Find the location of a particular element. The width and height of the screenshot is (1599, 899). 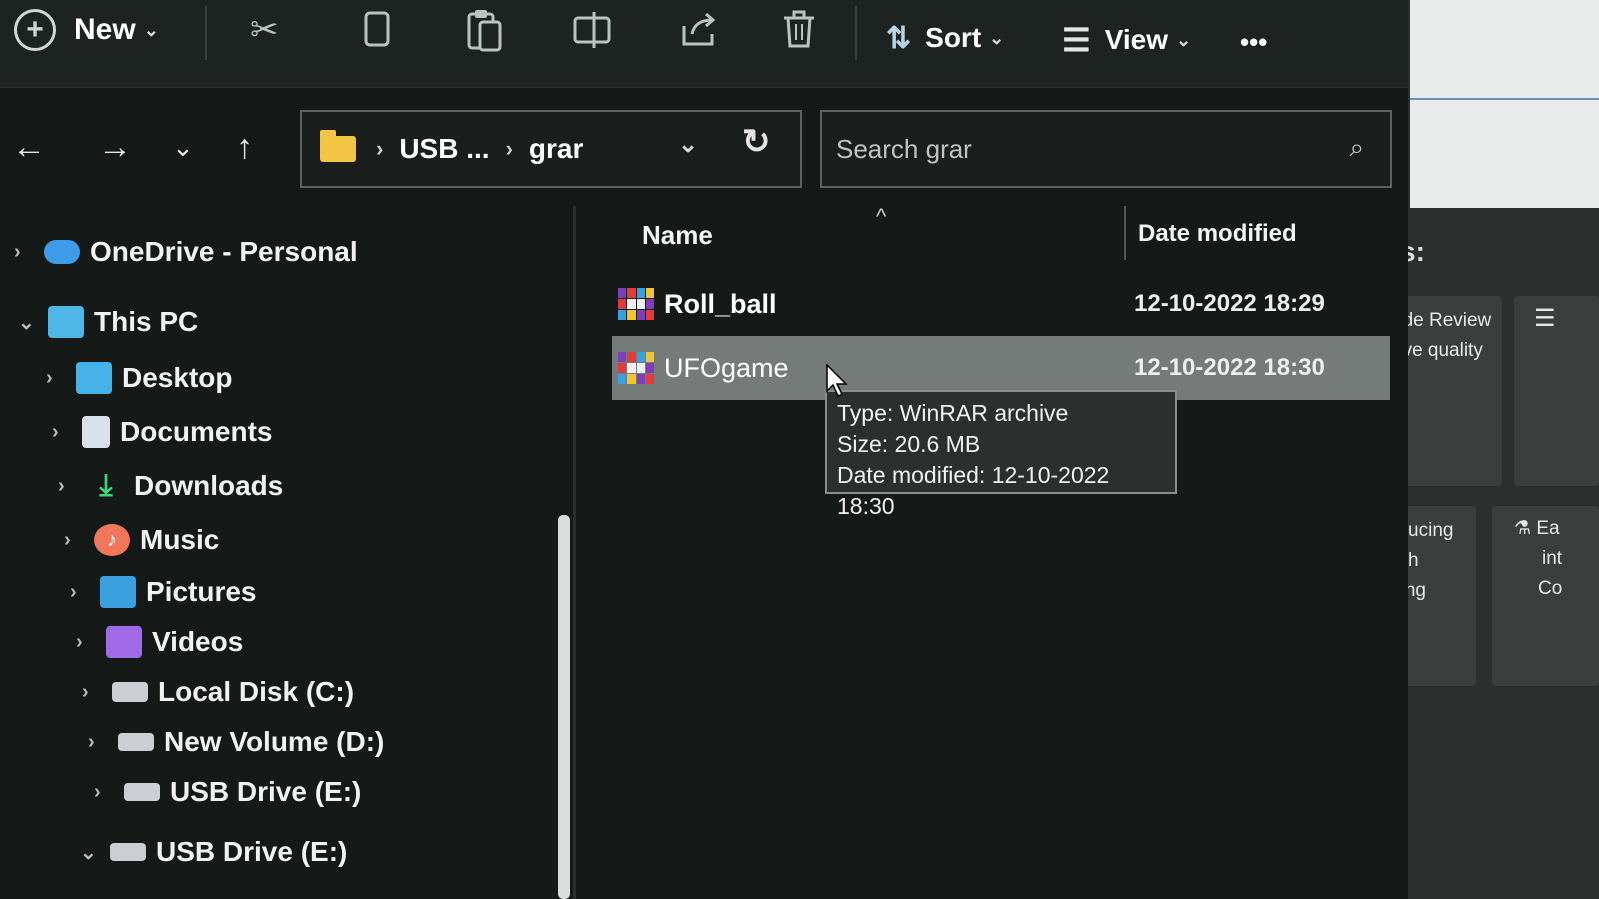

search-icon: ⌕ is located at coordinates (1356, 148).